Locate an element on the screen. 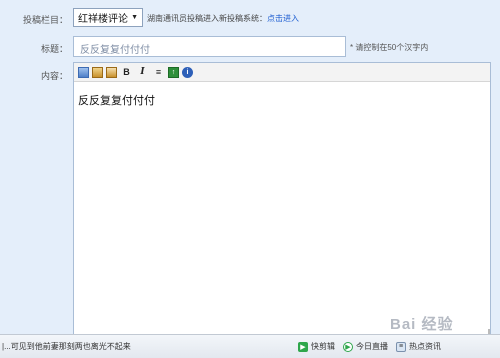  taskbar-item-clip: ▶ 快剪辑 is located at coordinates (316, 346).